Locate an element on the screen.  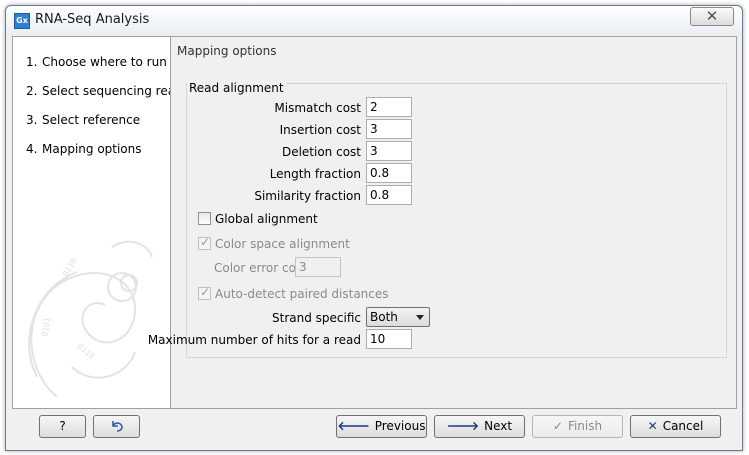
step-label: Select reference is located at coordinates (91, 120).